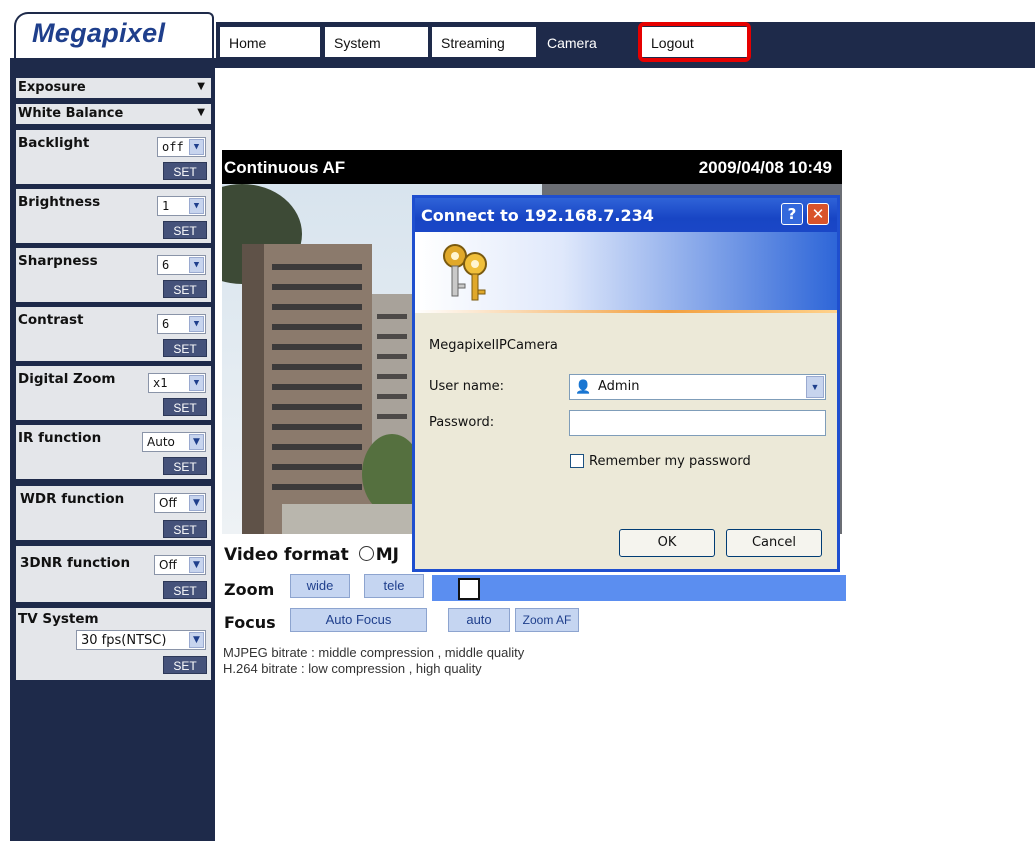 This screenshot has width=1035, height=841. What do you see at coordinates (72, 499) in the screenshot?
I see `setting-label: WDR function` at bounding box center [72, 499].